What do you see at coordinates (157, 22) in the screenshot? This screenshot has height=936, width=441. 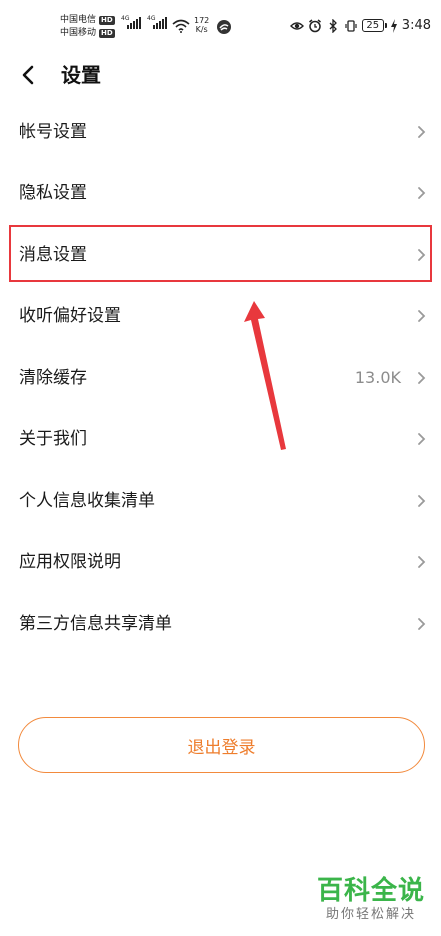 I see `signal-icon-2: 4G` at bounding box center [157, 22].